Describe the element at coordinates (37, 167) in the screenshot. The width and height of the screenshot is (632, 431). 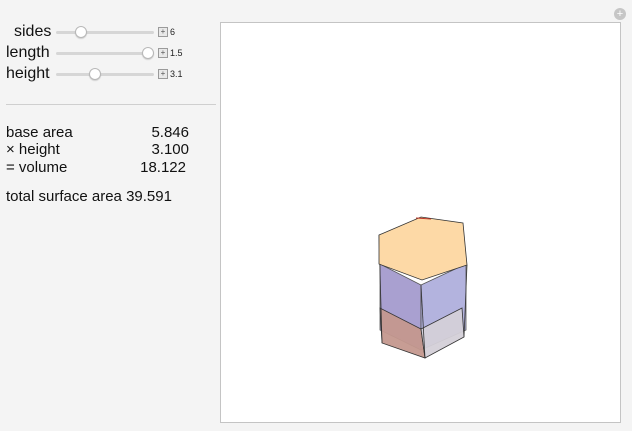
I see `volume-label: = volume` at that location.